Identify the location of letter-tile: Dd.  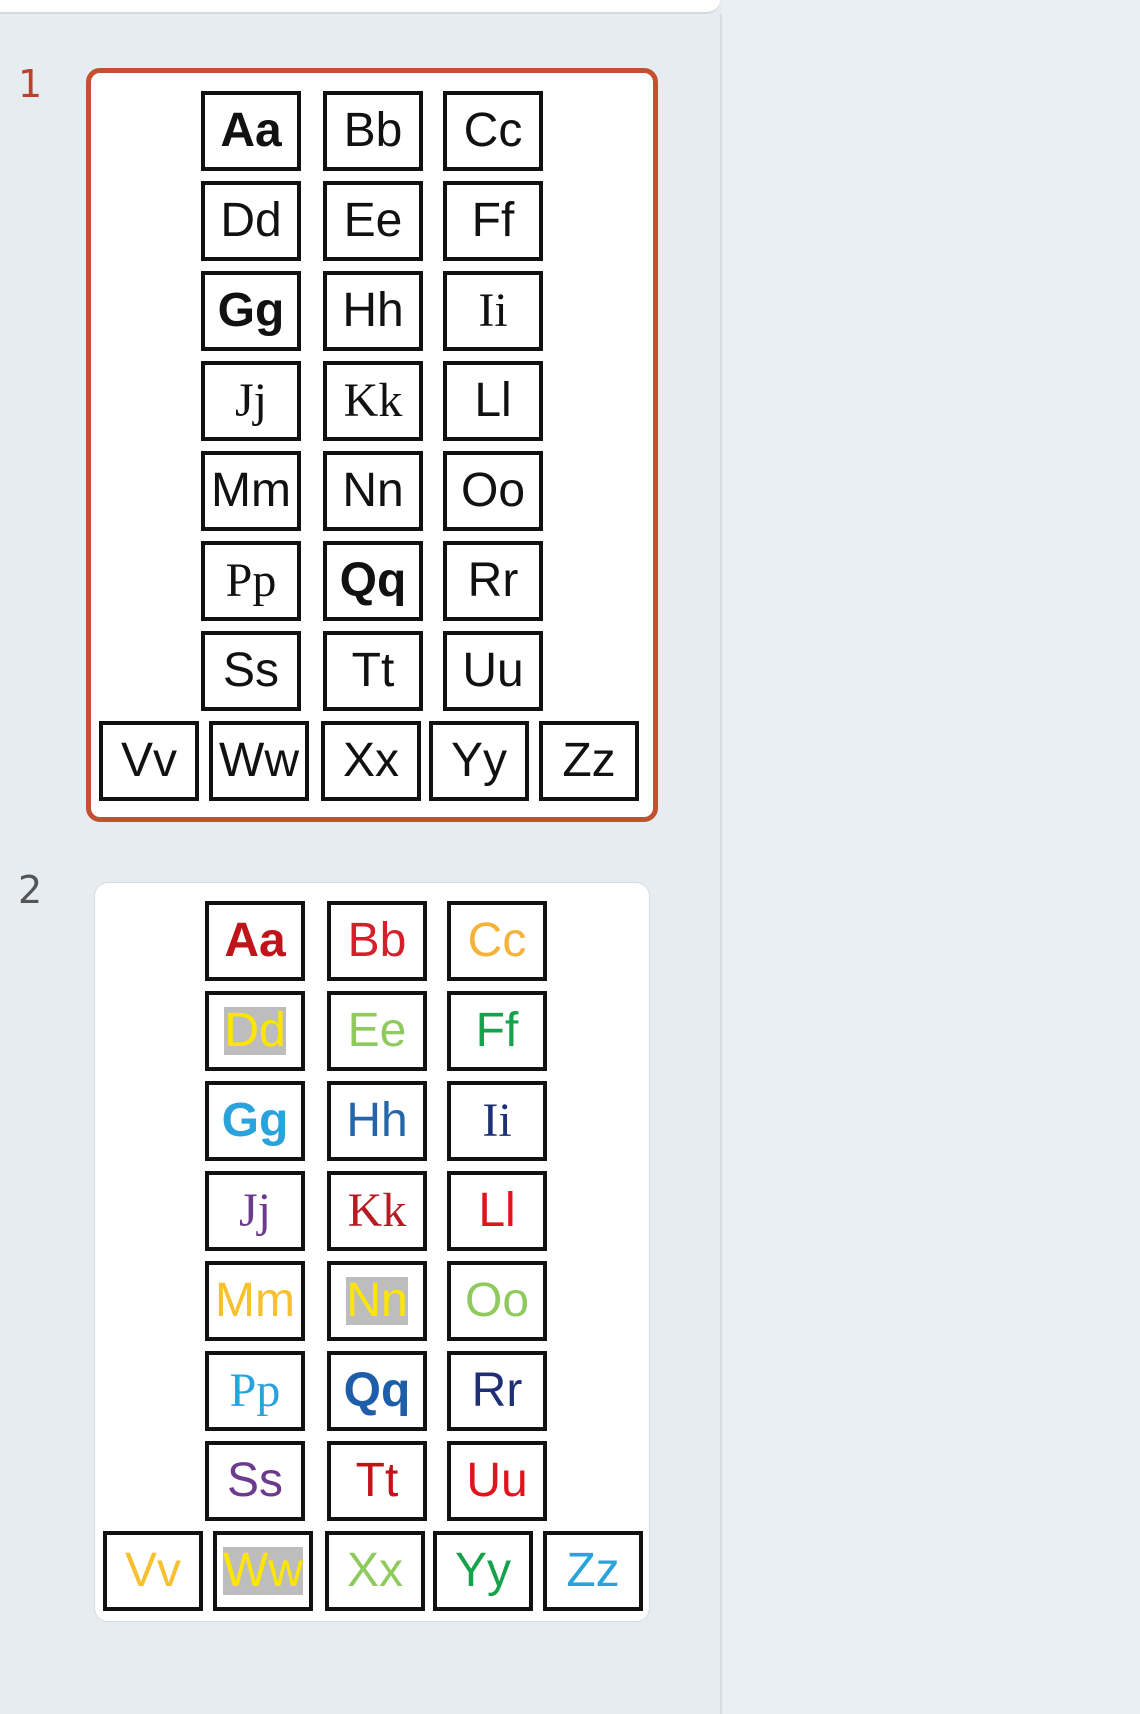
(251, 221).